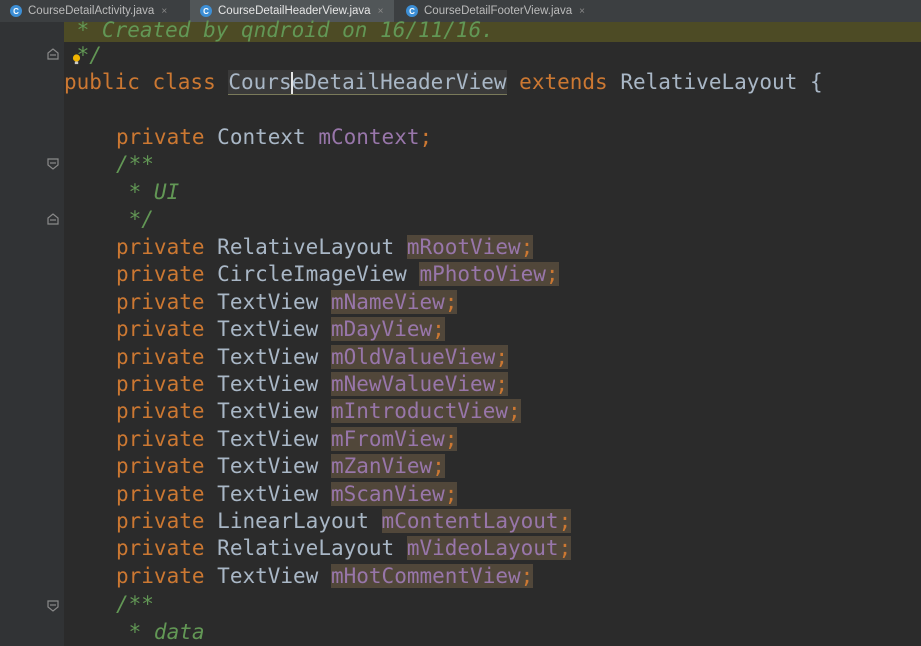 This screenshot has width=921, height=646. I want to click on tab-label: CourseDetailHeaderView.java, so click(294, 11).